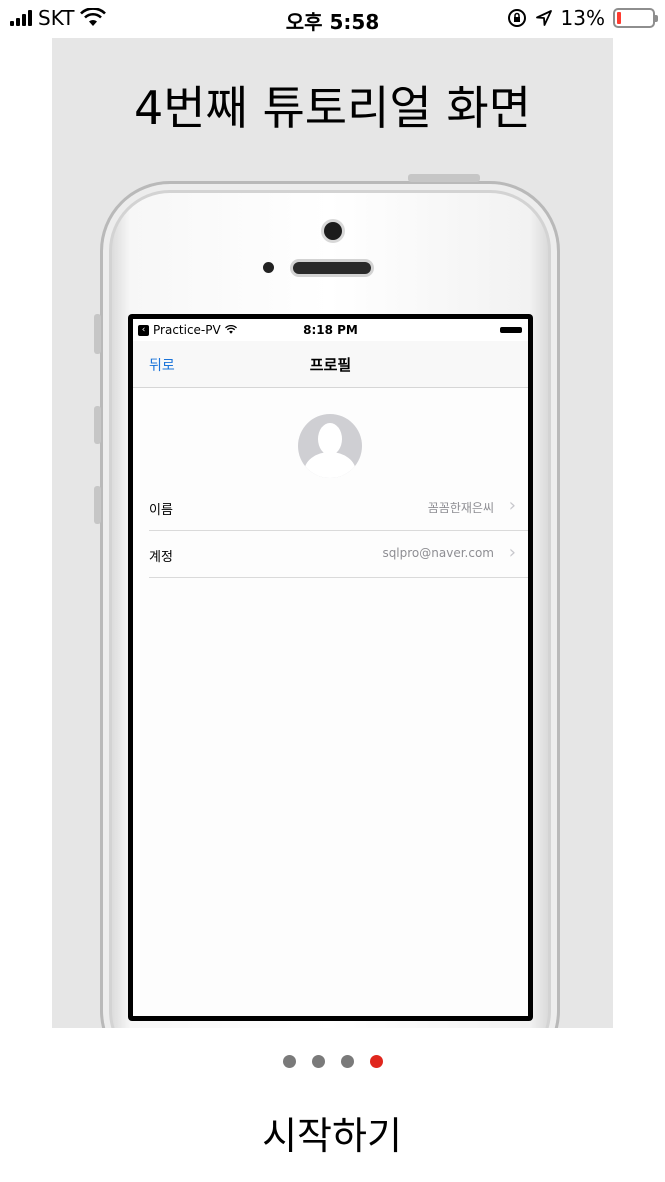  Describe the element at coordinates (97, 425) in the screenshot. I see `phone-volume-up` at that location.